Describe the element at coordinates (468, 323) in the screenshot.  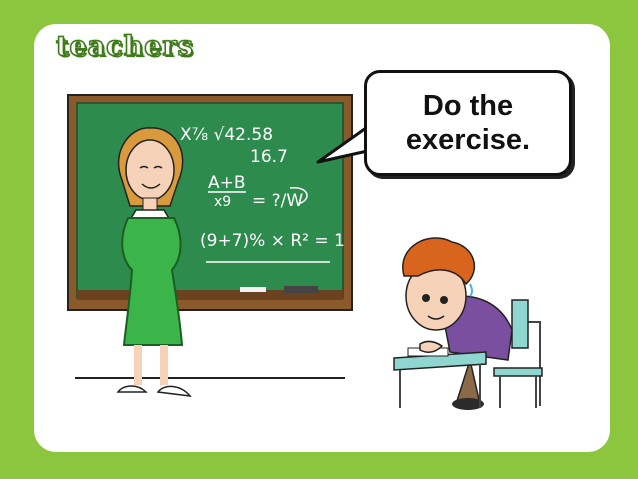
I see `student-figure` at that location.